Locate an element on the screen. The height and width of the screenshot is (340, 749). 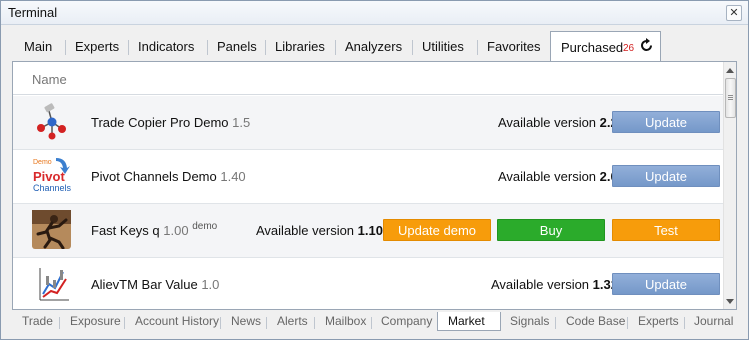
vertical-scrollbar is located at coordinates (729, 185).